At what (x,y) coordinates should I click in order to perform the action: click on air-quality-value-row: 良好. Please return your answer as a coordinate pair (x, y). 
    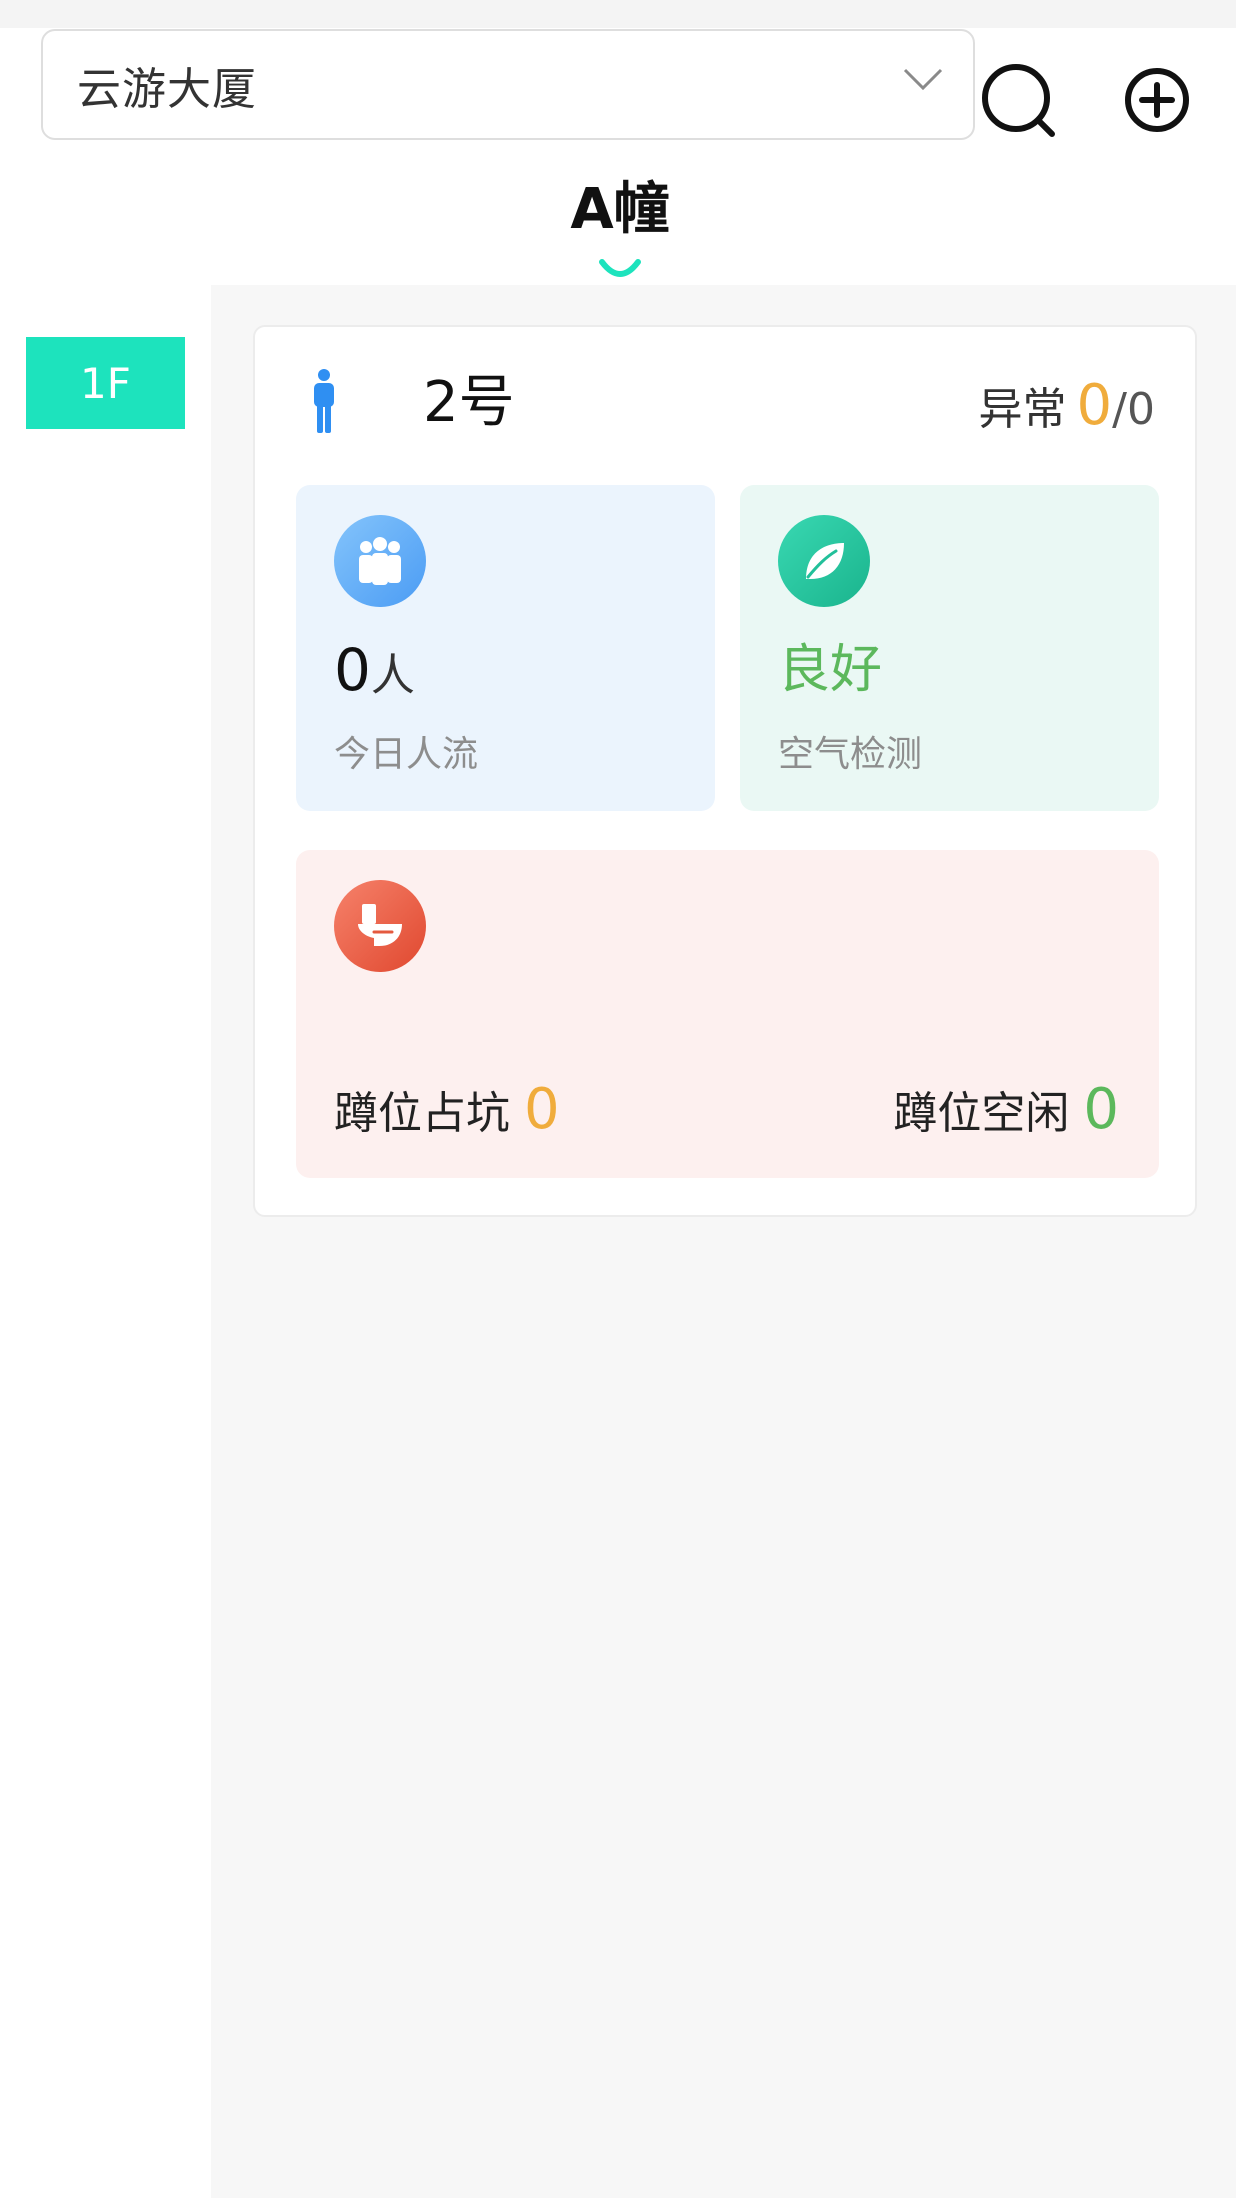
    Looking at the image, I should click on (830, 676).